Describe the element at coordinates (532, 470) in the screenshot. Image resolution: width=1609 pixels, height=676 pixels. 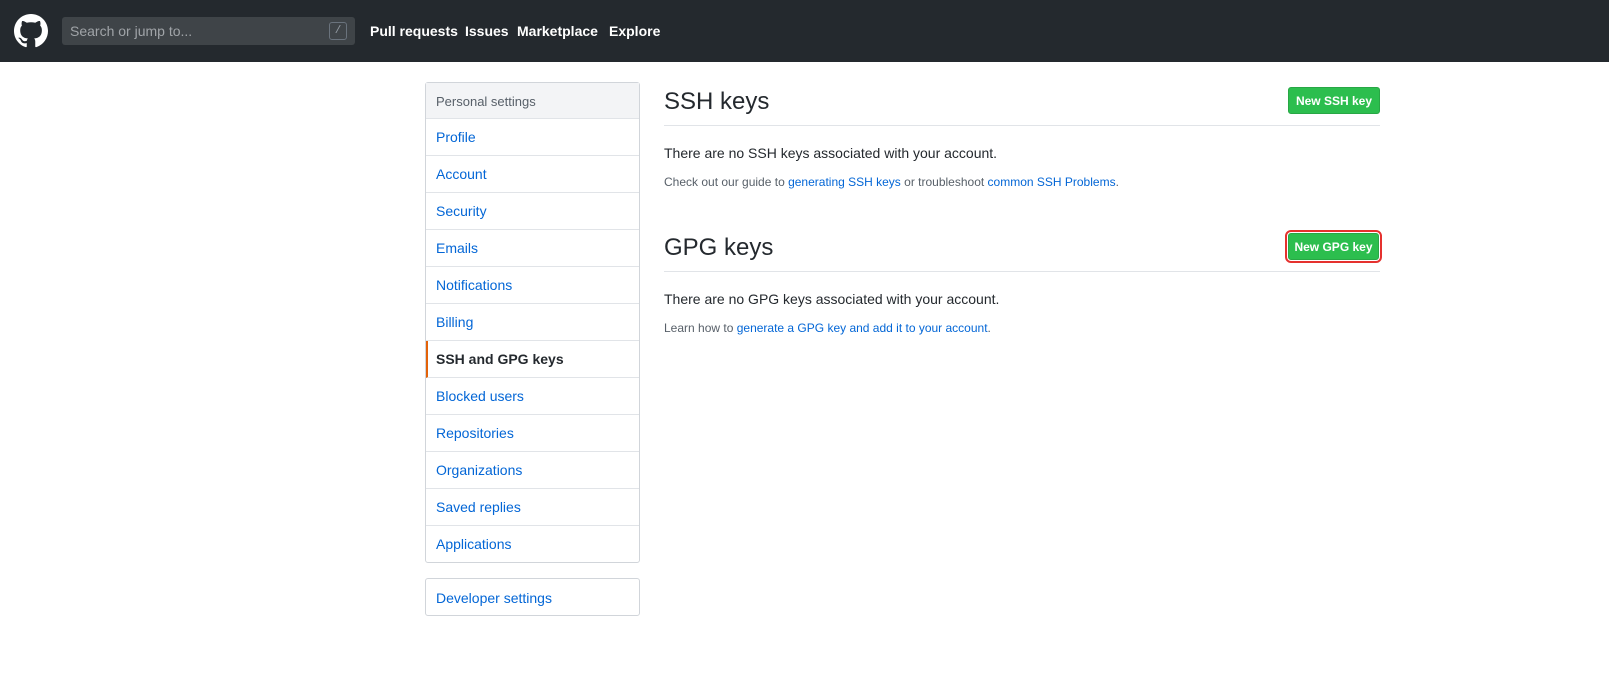
I see `sidebar-item-organizations: Organizations` at that location.